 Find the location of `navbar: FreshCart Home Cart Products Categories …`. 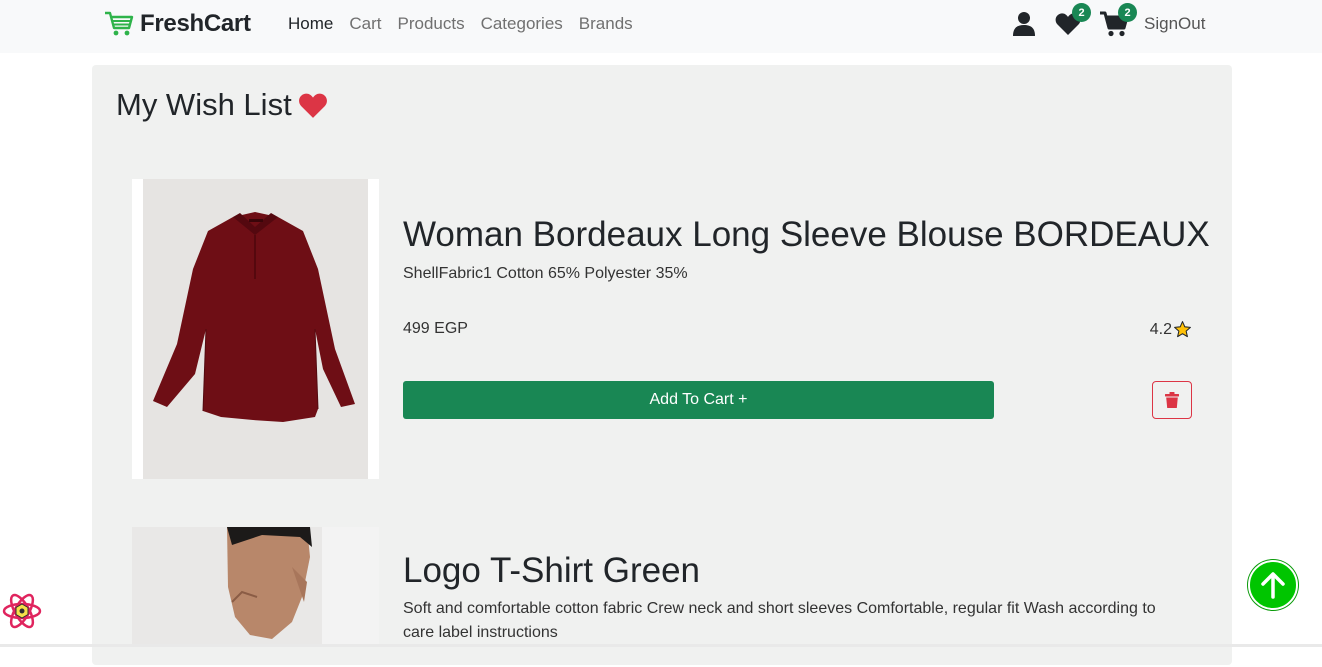

navbar: FreshCart Home Cart Products Categories … is located at coordinates (661, 26).